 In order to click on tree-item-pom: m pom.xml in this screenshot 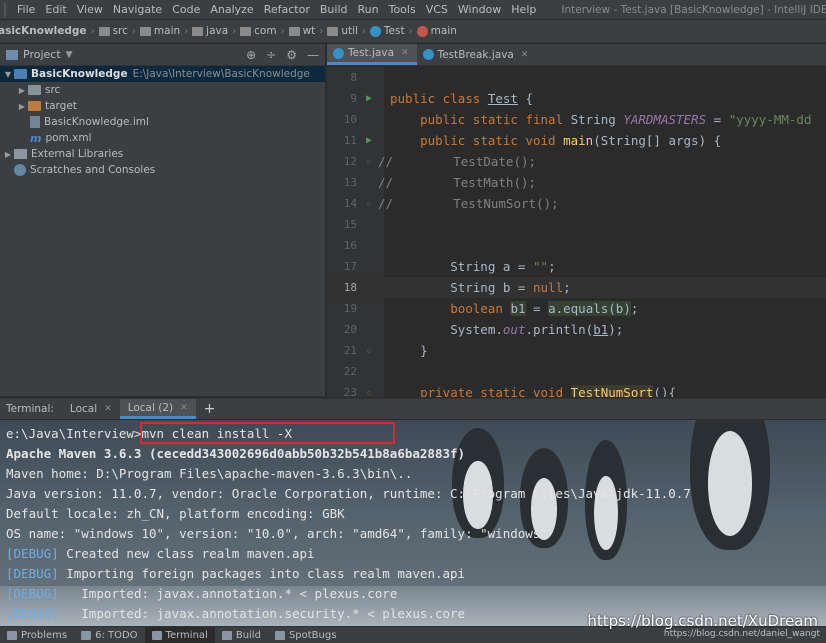, I will do `click(162, 138)`.